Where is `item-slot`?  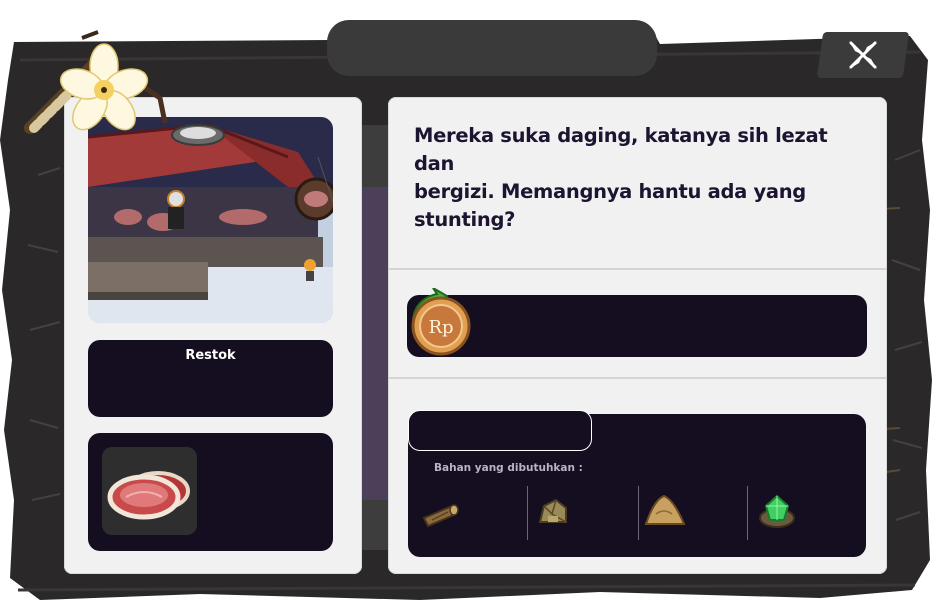 item-slot is located at coordinates (149, 491).